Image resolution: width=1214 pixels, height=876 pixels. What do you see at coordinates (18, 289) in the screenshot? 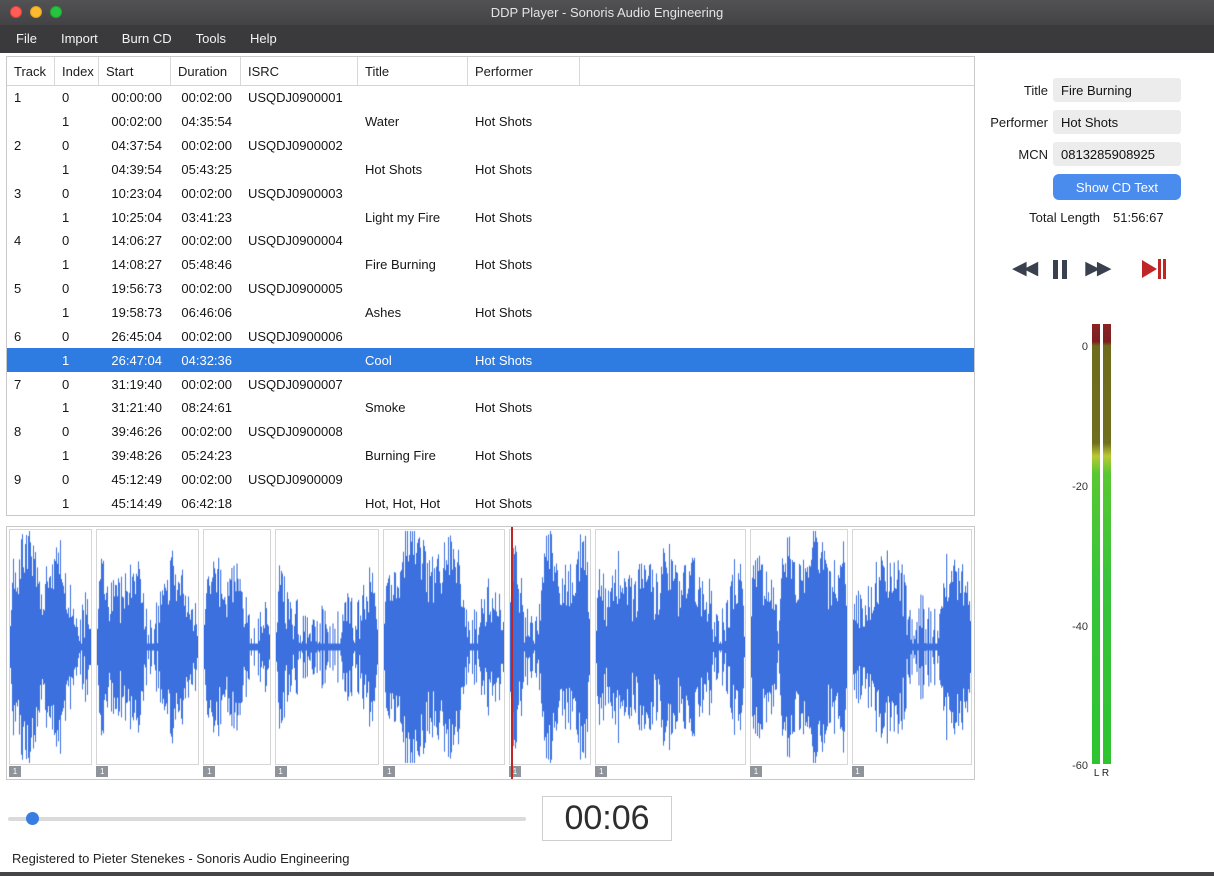
I see `table-cell: 5` at bounding box center [18, 289].